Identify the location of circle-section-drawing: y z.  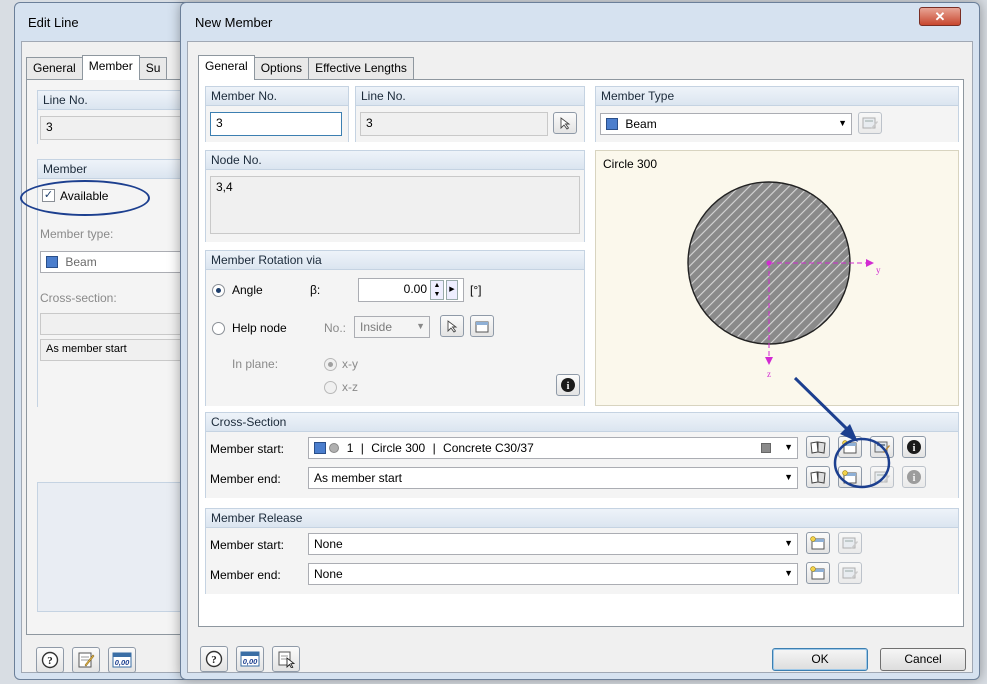
(784, 280).